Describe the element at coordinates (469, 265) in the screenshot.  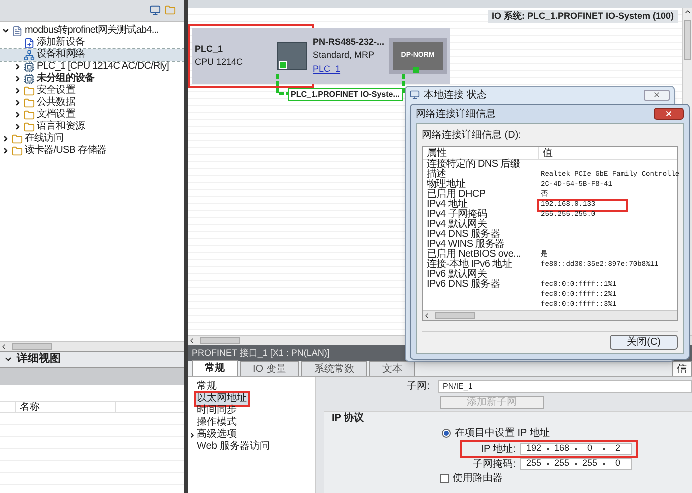
I see `property-name: 连接-本地 IPv6 地址` at that location.